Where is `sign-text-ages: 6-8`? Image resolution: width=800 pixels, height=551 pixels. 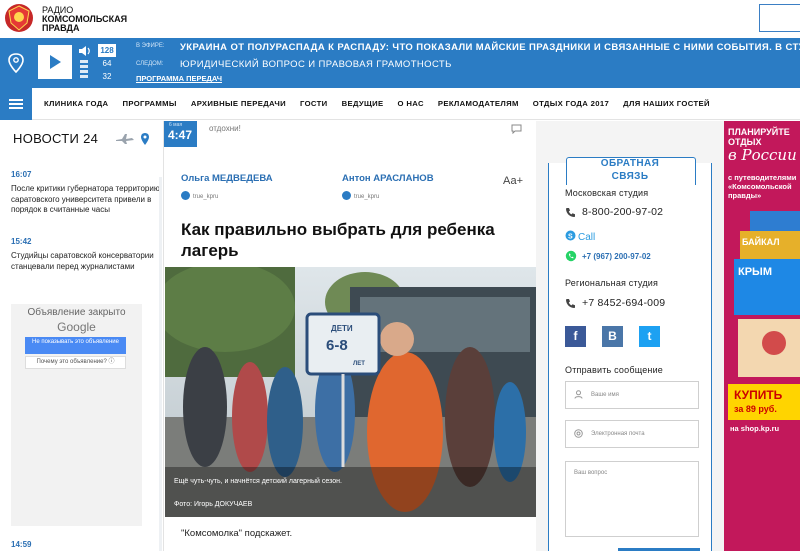
sign-text-ages: 6-8 is located at coordinates (337, 345).